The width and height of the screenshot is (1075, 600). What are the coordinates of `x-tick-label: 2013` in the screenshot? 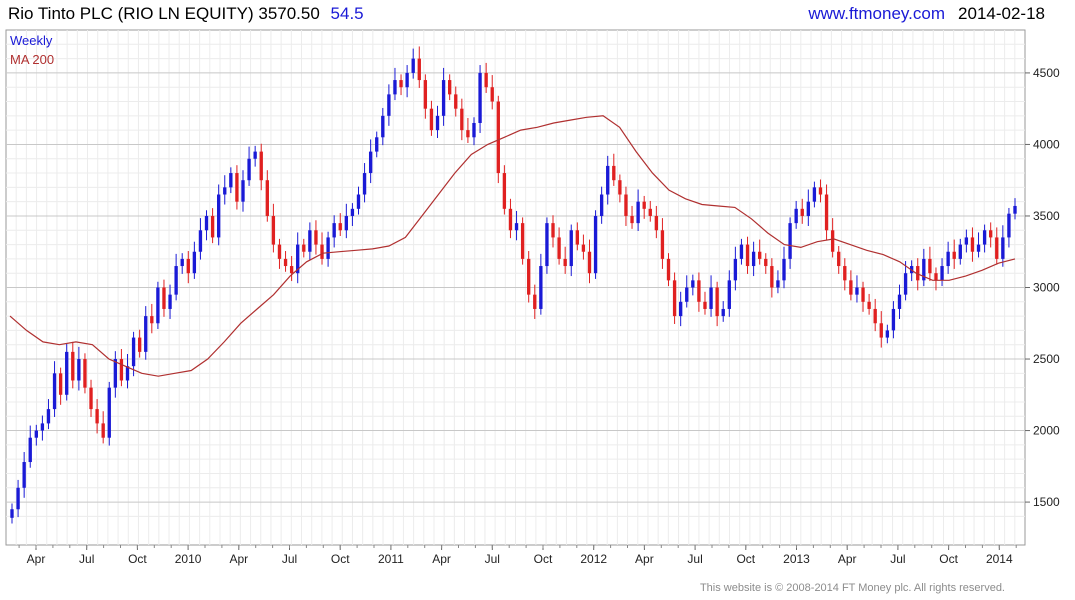 It's located at (796, 559).